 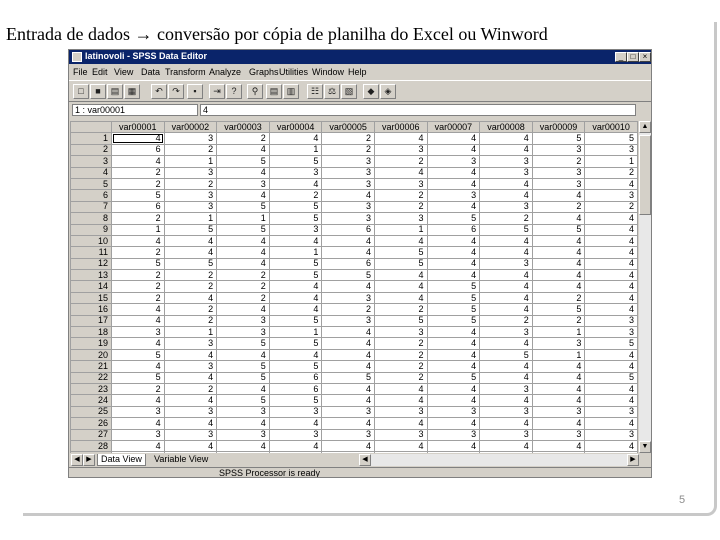 I want to click on column-header: var00009, so click(x=558, y=127).